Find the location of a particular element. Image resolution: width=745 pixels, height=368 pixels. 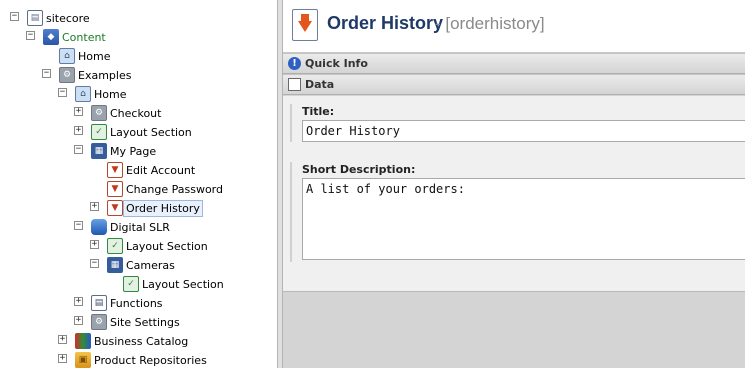

tree-item-layout-section: Layout Section is located at coordinates (151, 132).